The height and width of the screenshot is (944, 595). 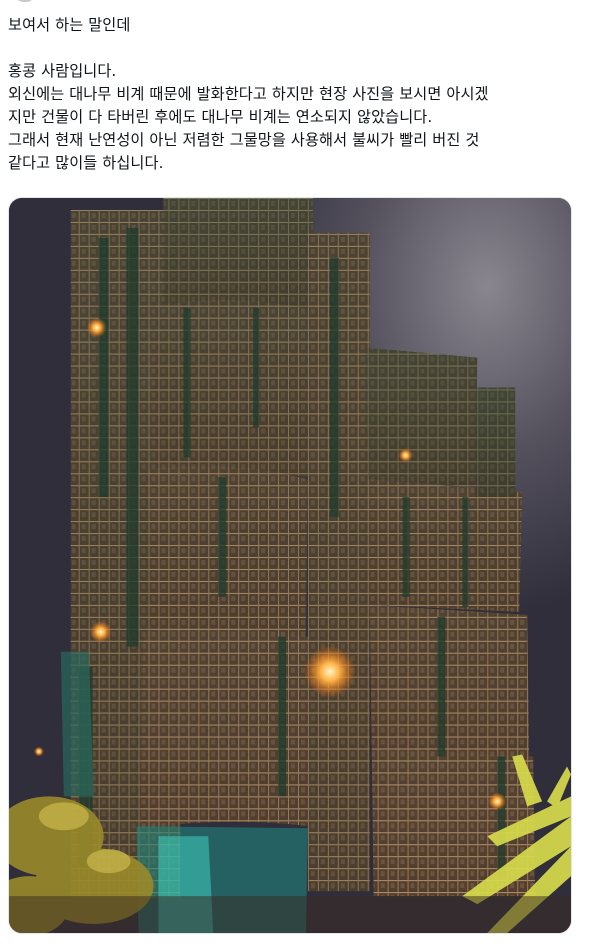 I want to click on post-line-4: 지만 건물이 다 타버린 후에도 대나무 비계는 연소되지 않았습니다., so click(x=220, y=117).